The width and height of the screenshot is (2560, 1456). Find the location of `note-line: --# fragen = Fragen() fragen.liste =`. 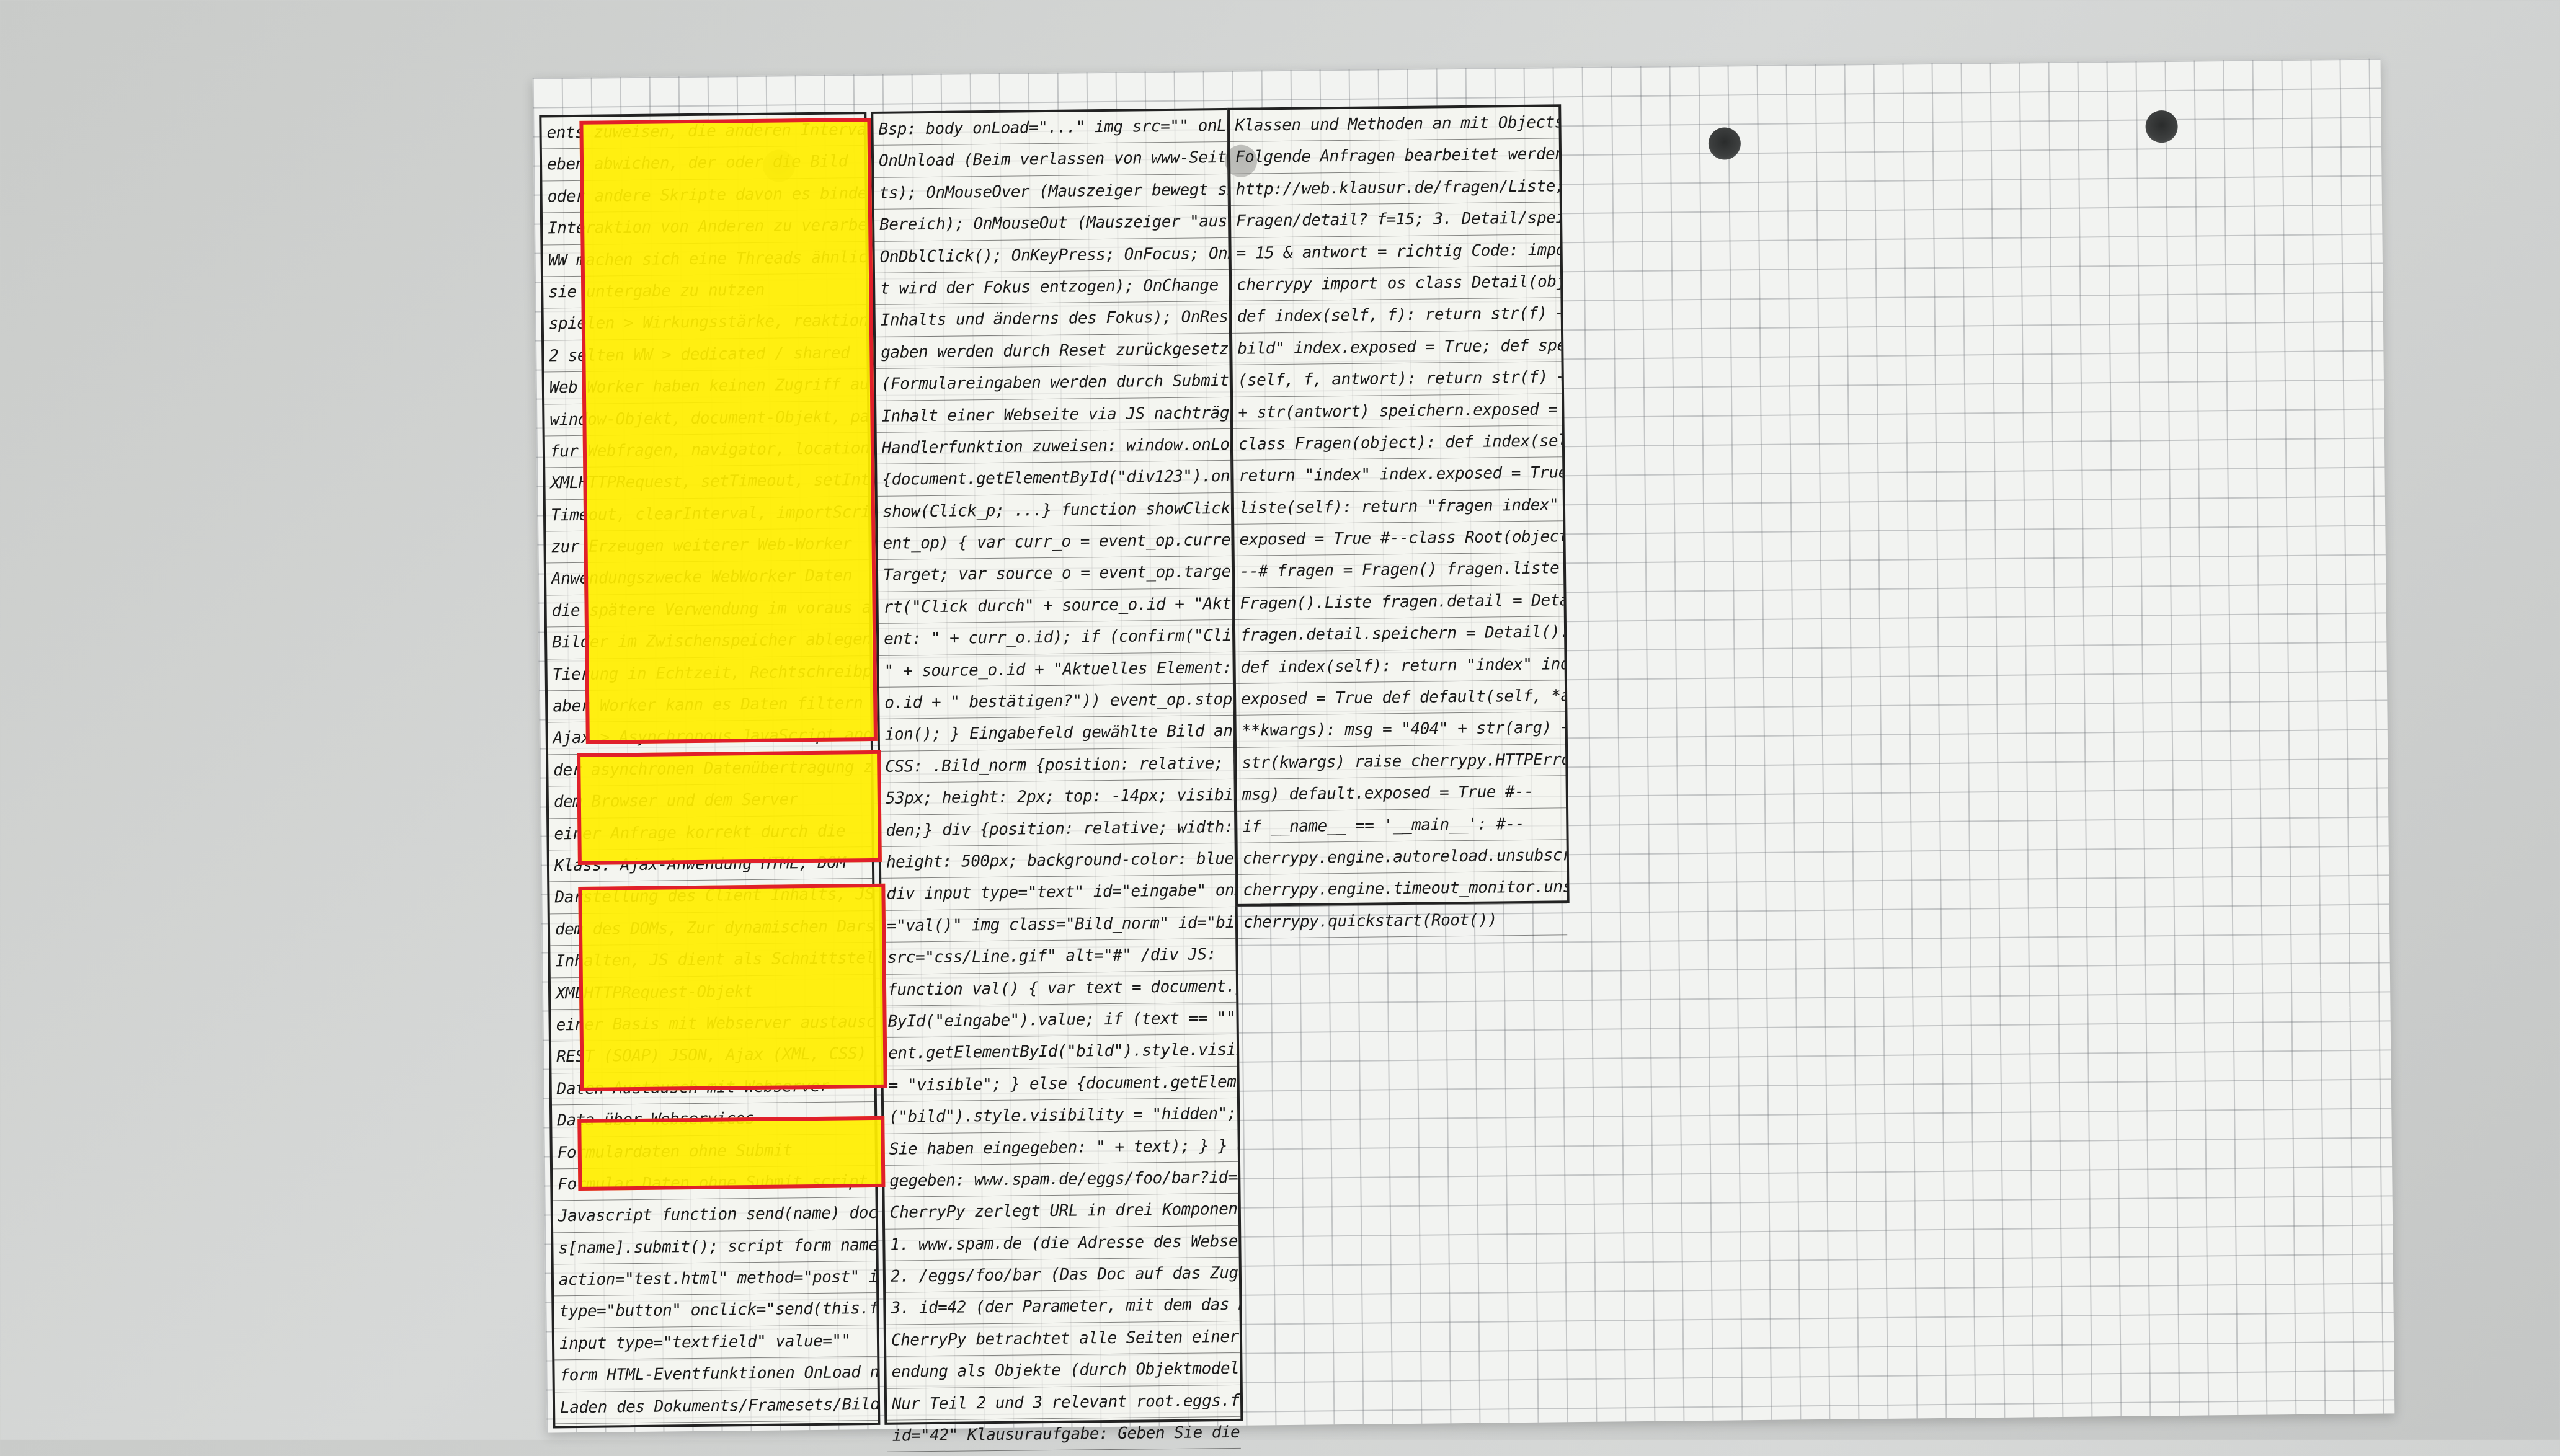

note-line: --# fragen = Fragen() fragen.liste = is located at coordinates (1399, 570).